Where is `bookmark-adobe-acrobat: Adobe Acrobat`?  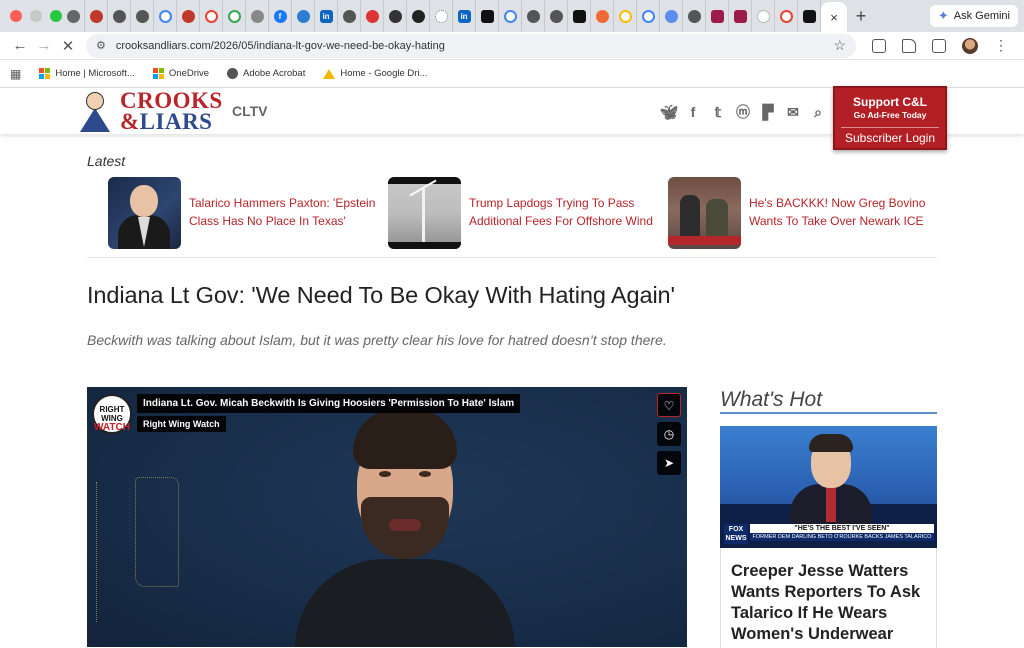
bookmark-adobe-acrobat: Adobe Acrobat is located at coordinates (266, 73).